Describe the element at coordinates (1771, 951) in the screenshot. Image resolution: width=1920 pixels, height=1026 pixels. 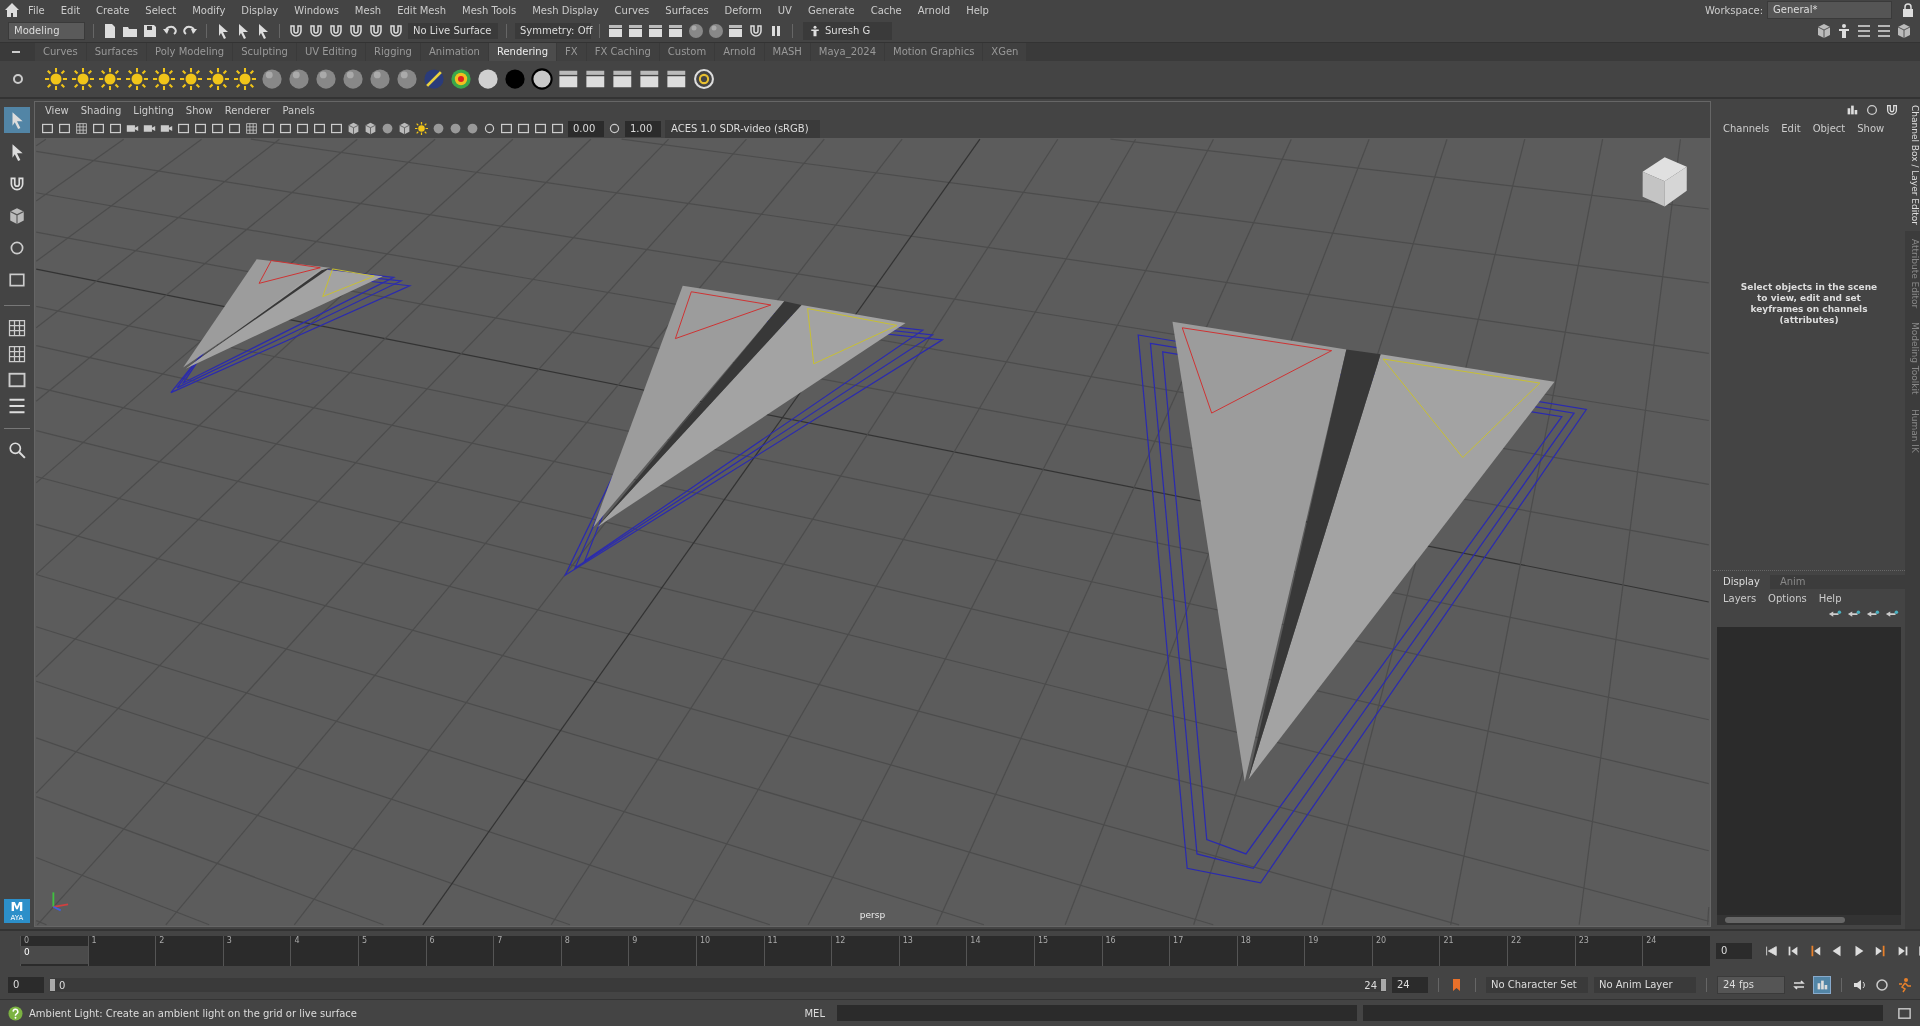
I see `skip-start-icon` at that location.